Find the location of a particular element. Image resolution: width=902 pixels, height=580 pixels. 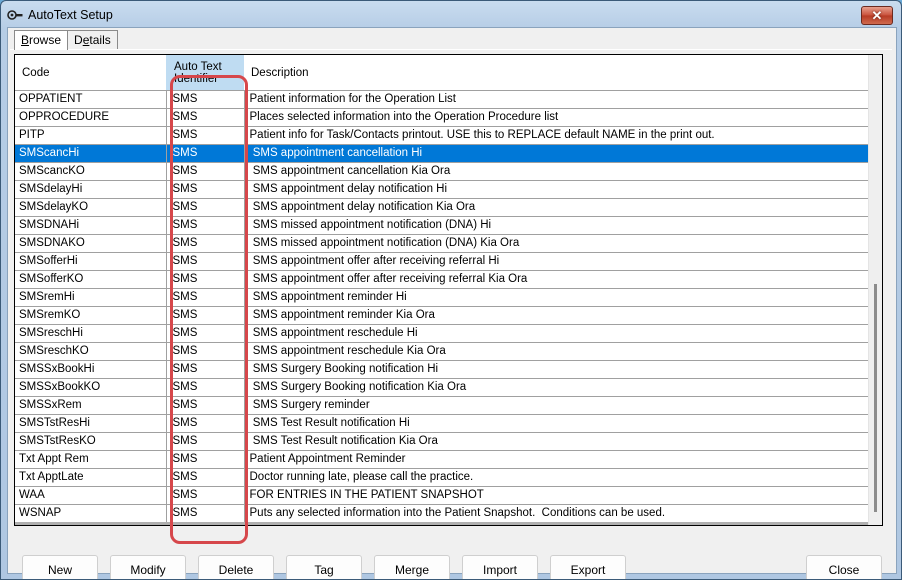

scrollbar-thumb is located at coordinates (875, 398).